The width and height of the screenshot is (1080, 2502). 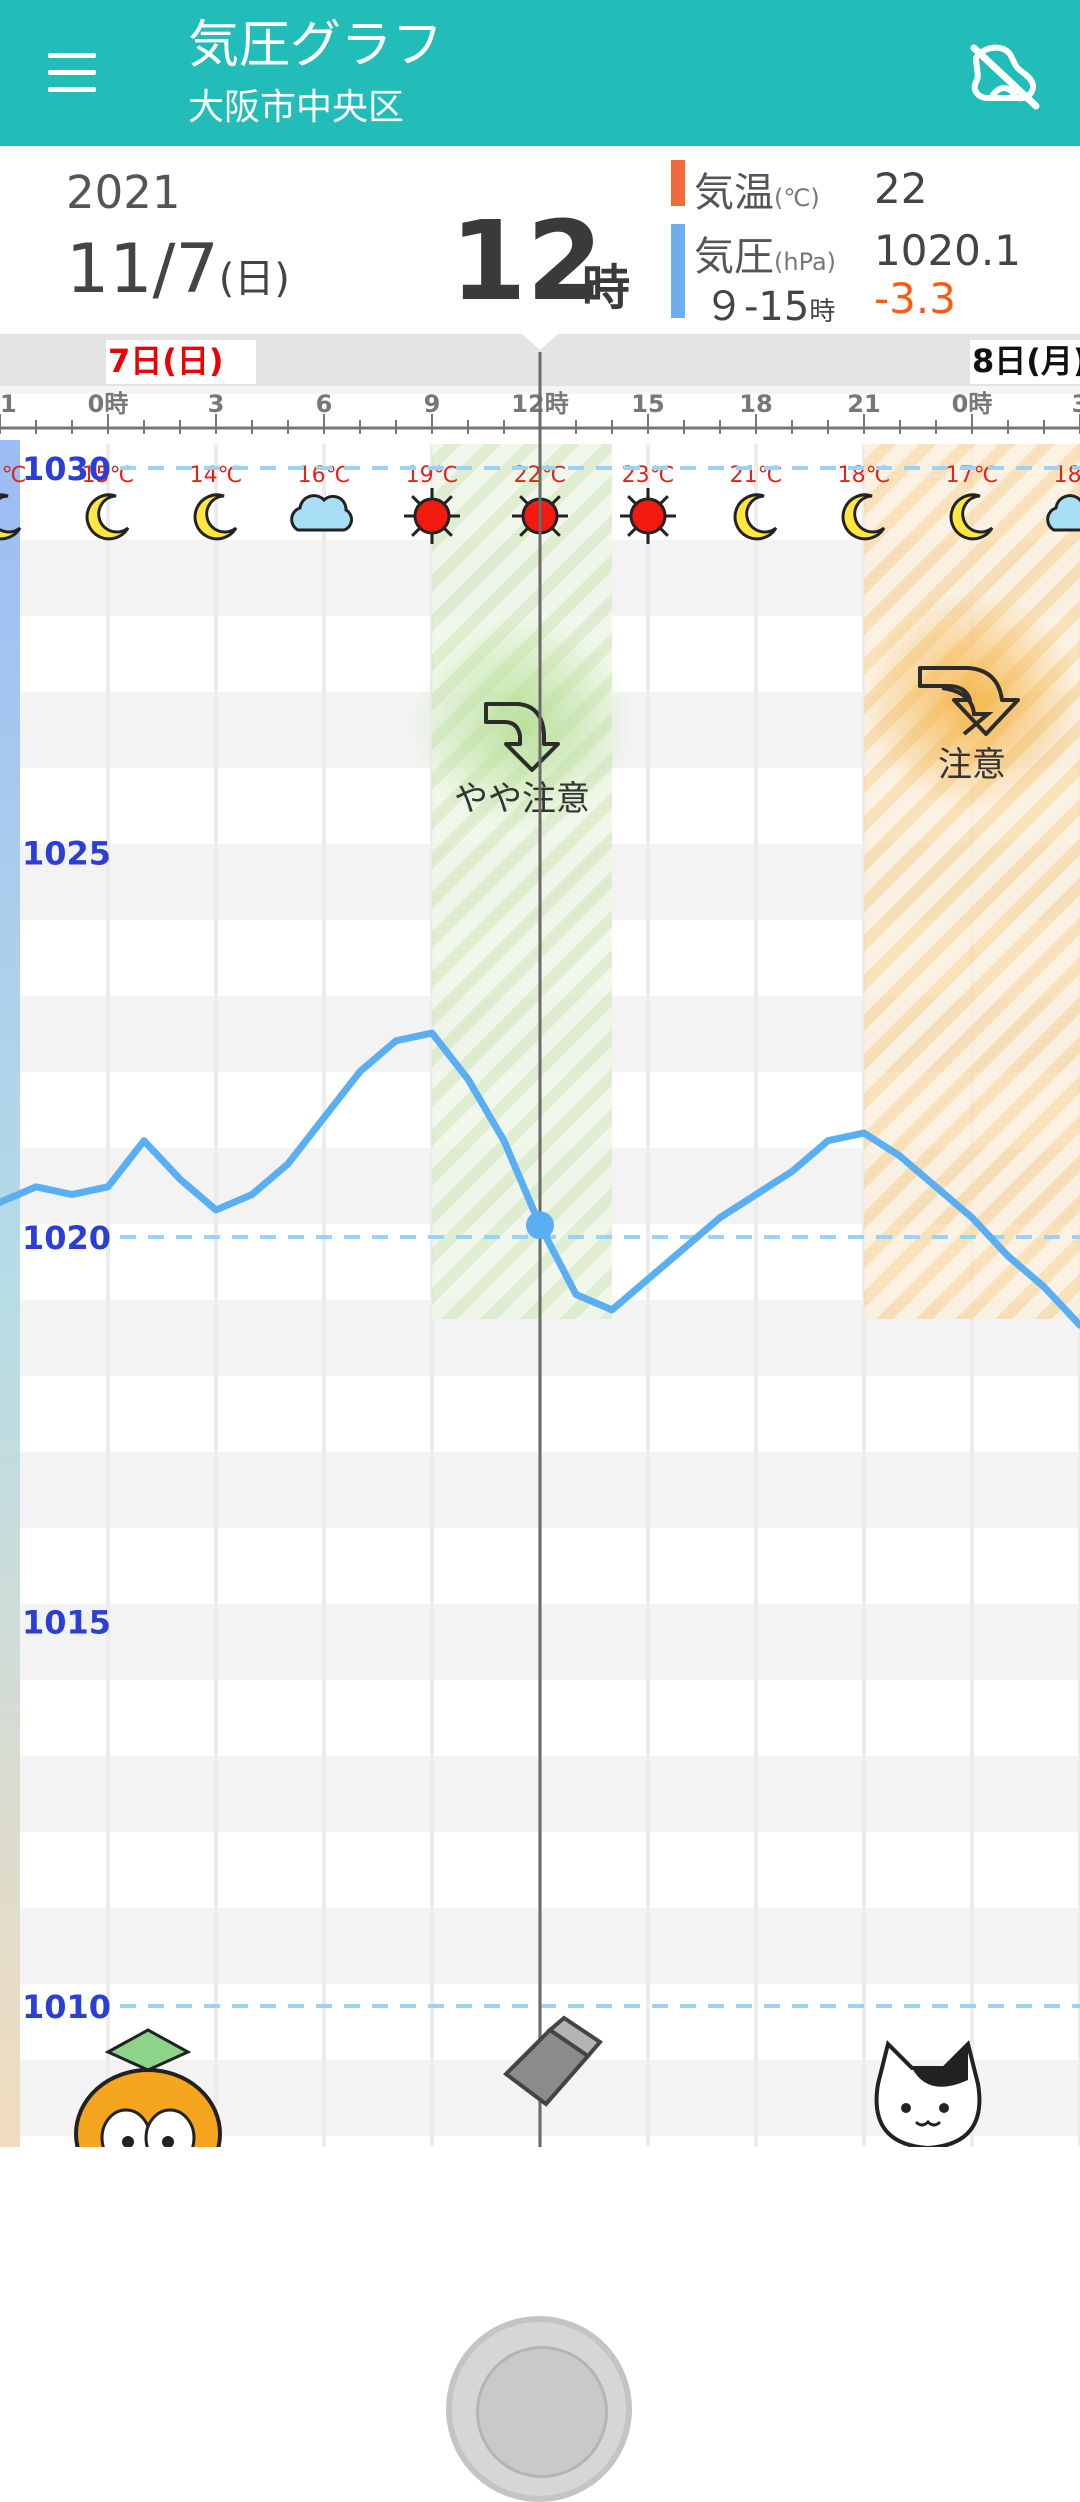 What do you see at coordinates (296, 108) in the screenshot?
I see `location-name: 大阪市中央区` at bounding box center [296, 108].